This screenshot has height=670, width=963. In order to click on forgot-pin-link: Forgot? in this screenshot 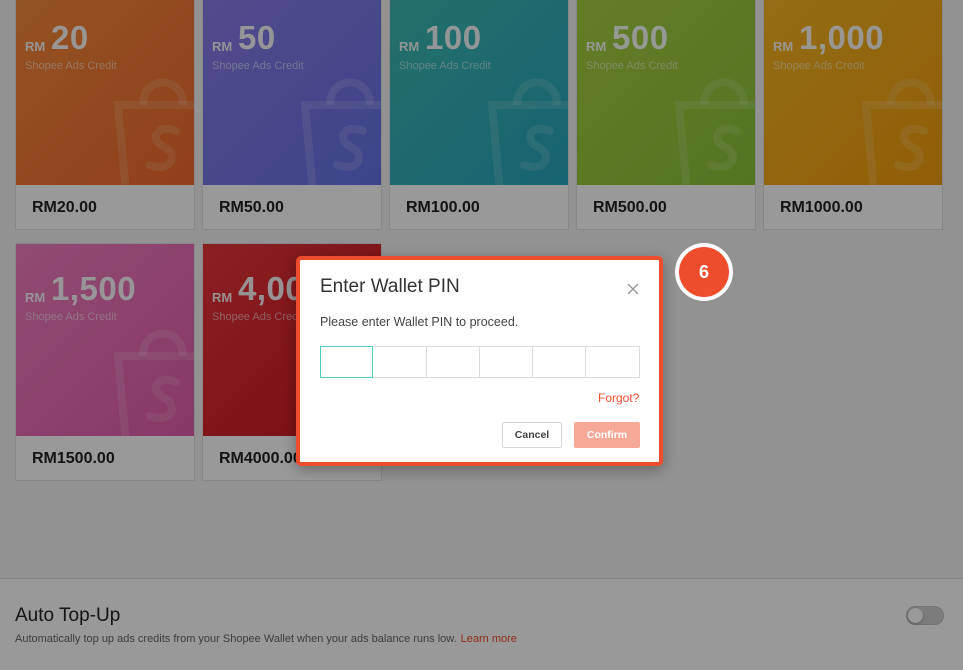, I will do `click(618, 398)`.